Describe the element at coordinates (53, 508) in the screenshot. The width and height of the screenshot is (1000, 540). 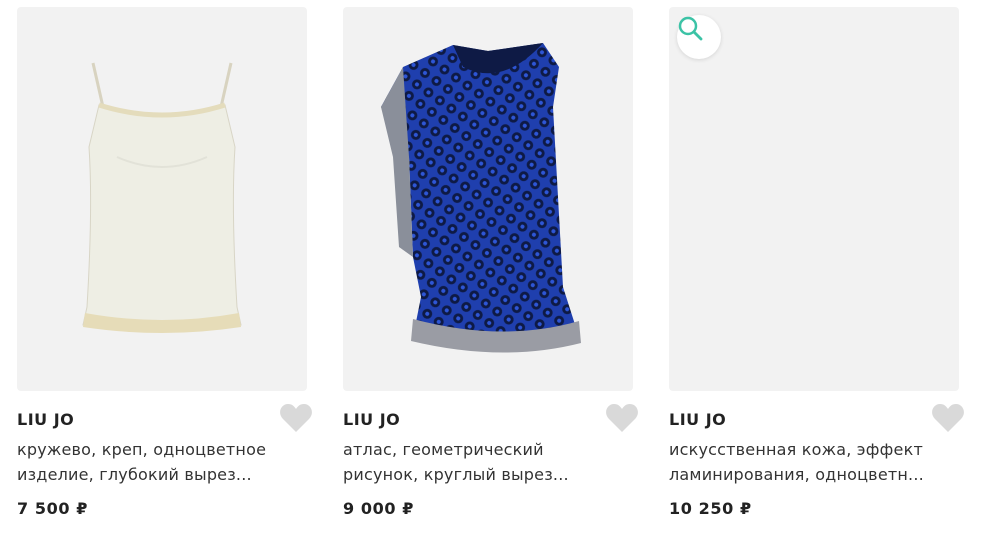
I see `product-price: 7 500 ₽` at that location.